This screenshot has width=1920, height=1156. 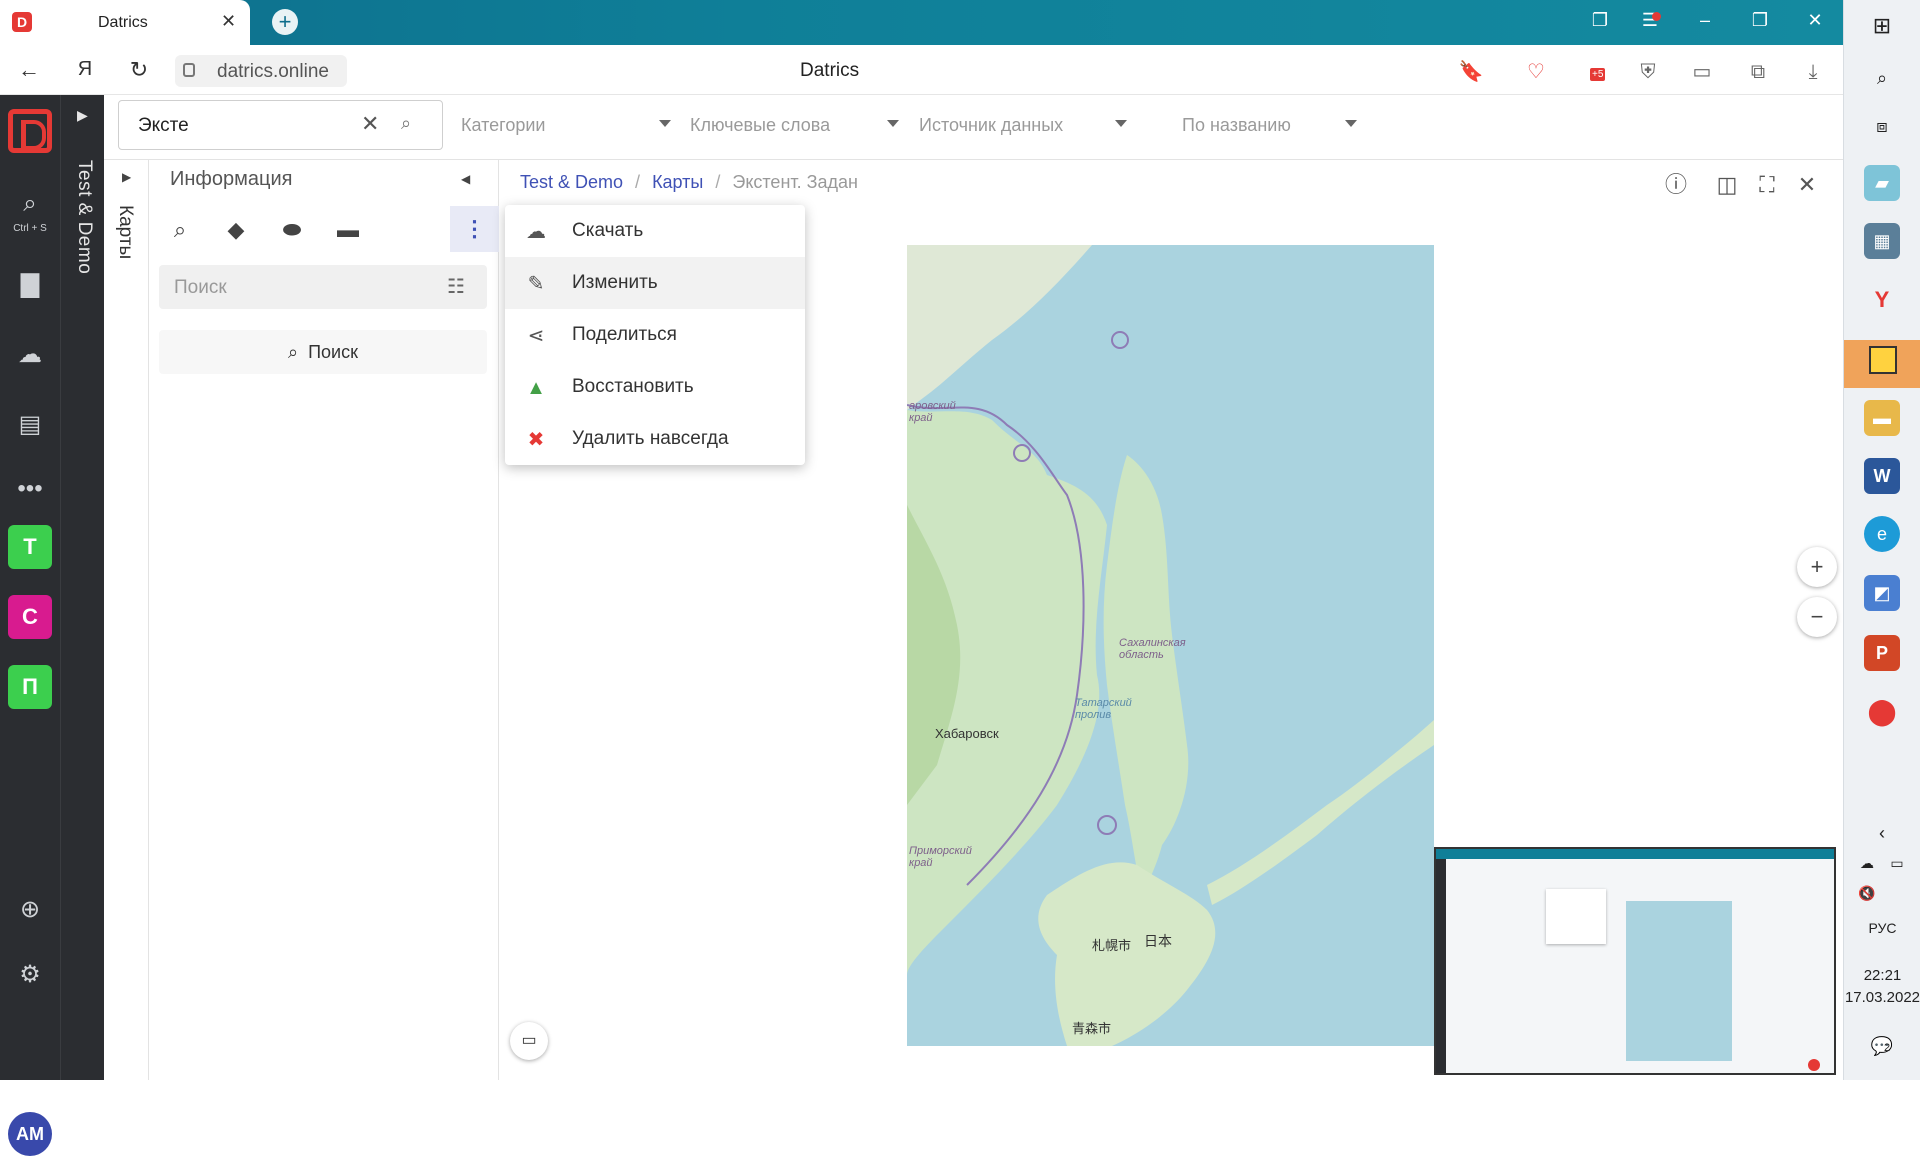 What do you see at coordinates (1236, 125) in the screenshot?
I see `sort-dropdown: По названию` at bounding box center [1236, 125].